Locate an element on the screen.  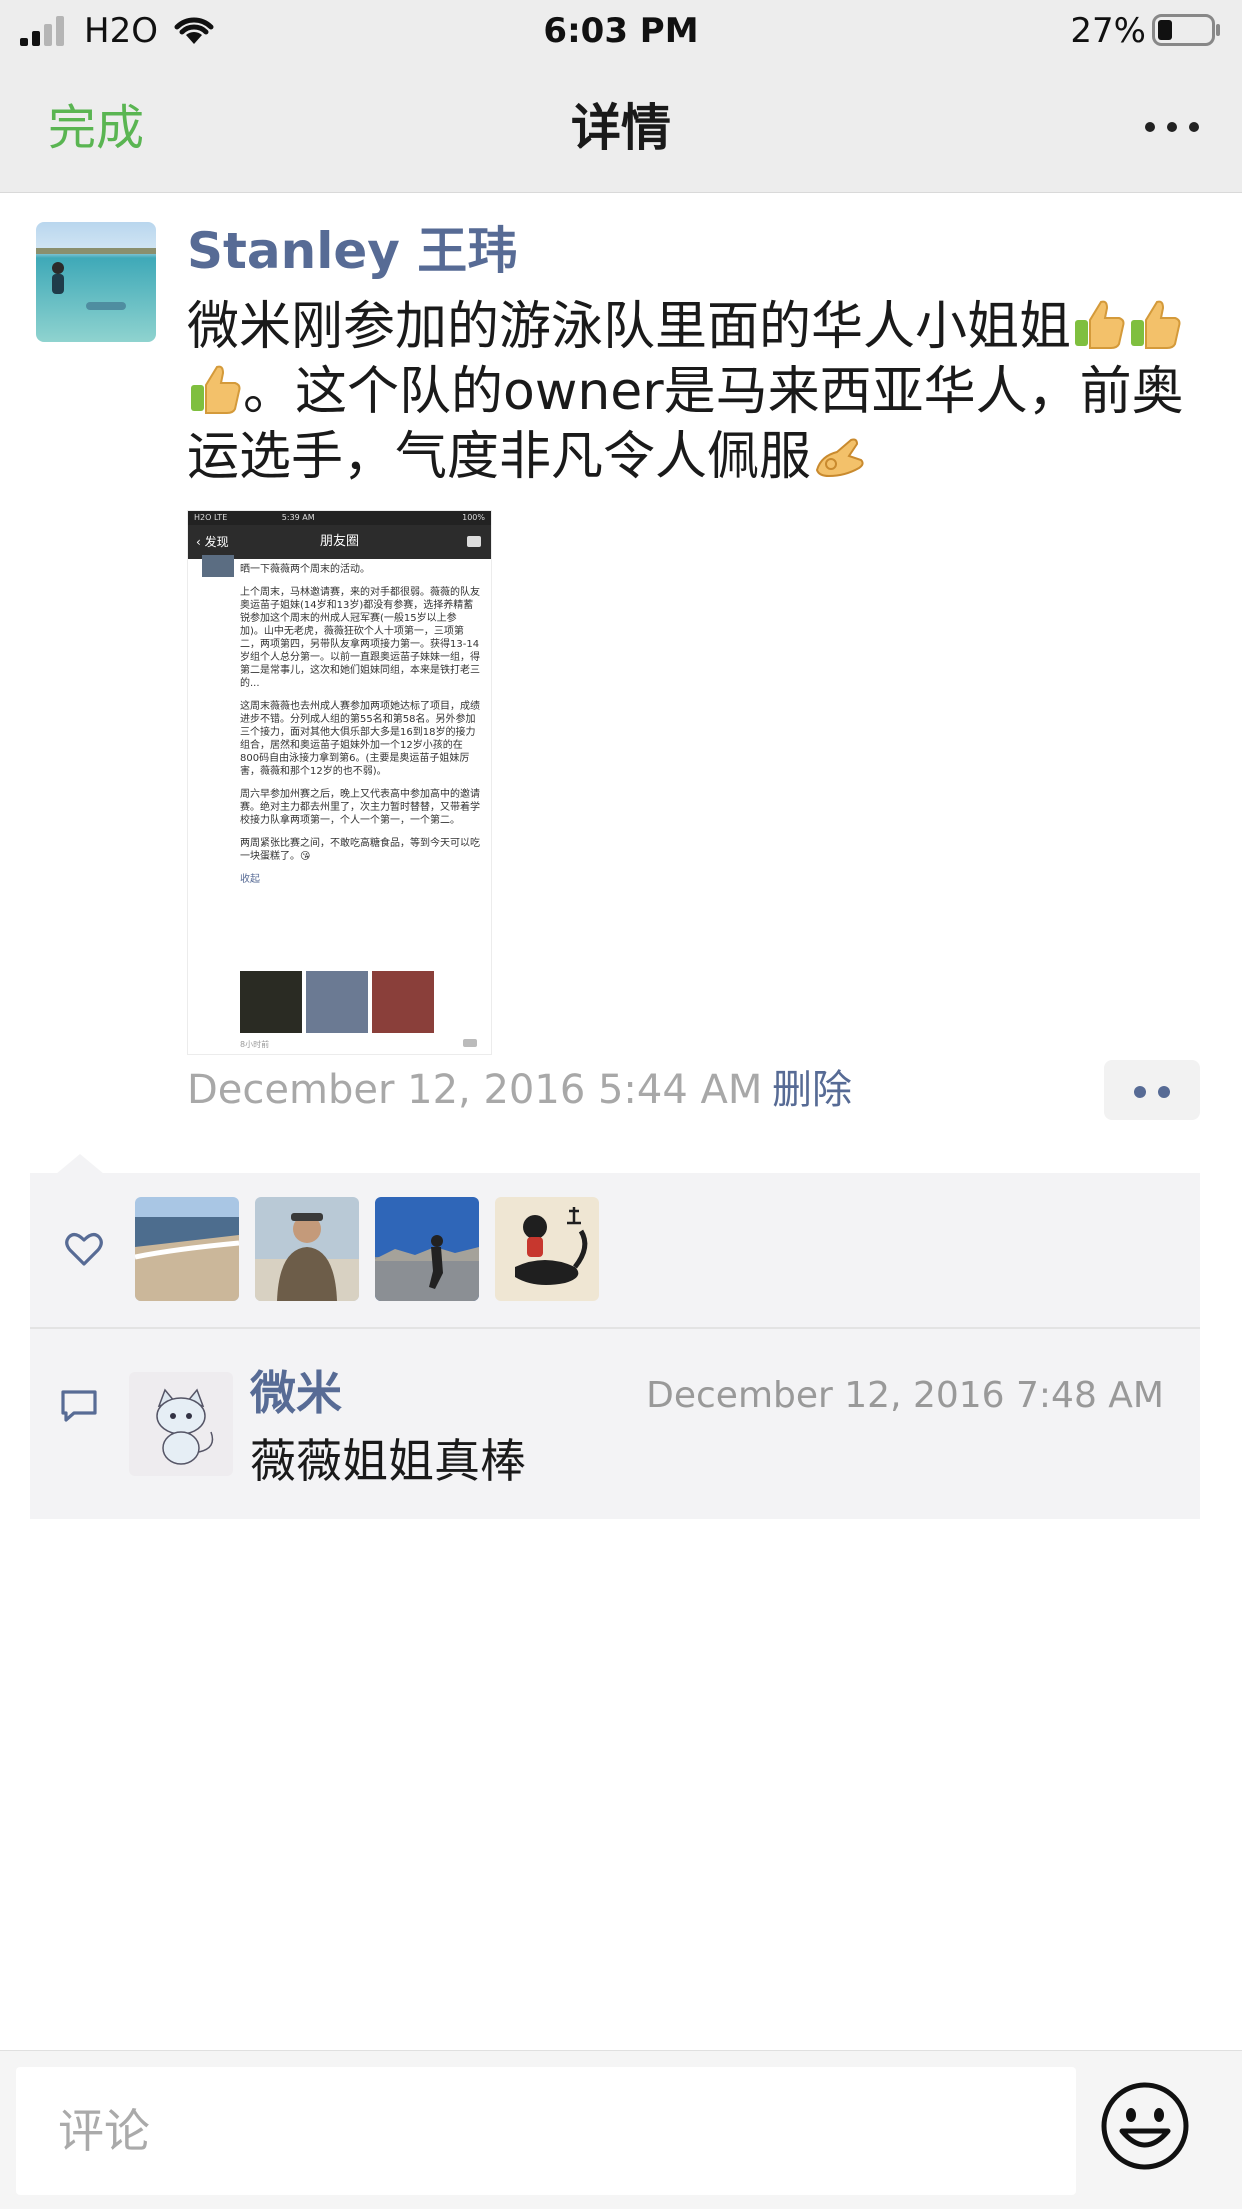
battery-percent: 27% is located at coordinates (1108, 31).